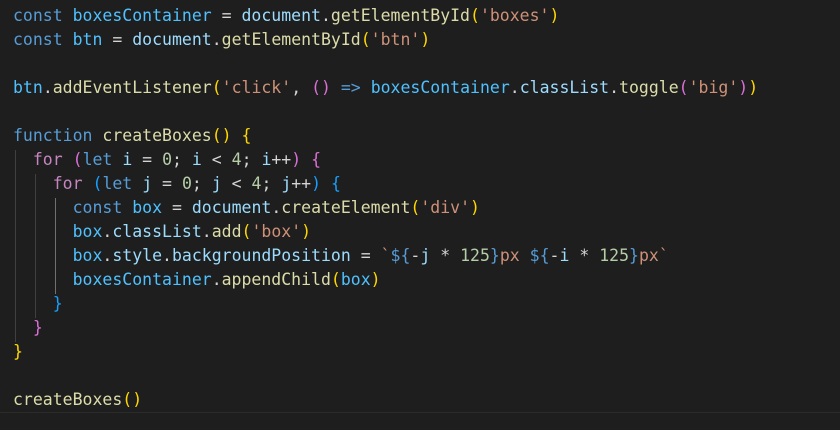 The image size is (840, 430). What do you see at coordinates (132, 136) in the screenshot?
I see `code-line: function createBoxes() {` at bounding box center [132, 136].